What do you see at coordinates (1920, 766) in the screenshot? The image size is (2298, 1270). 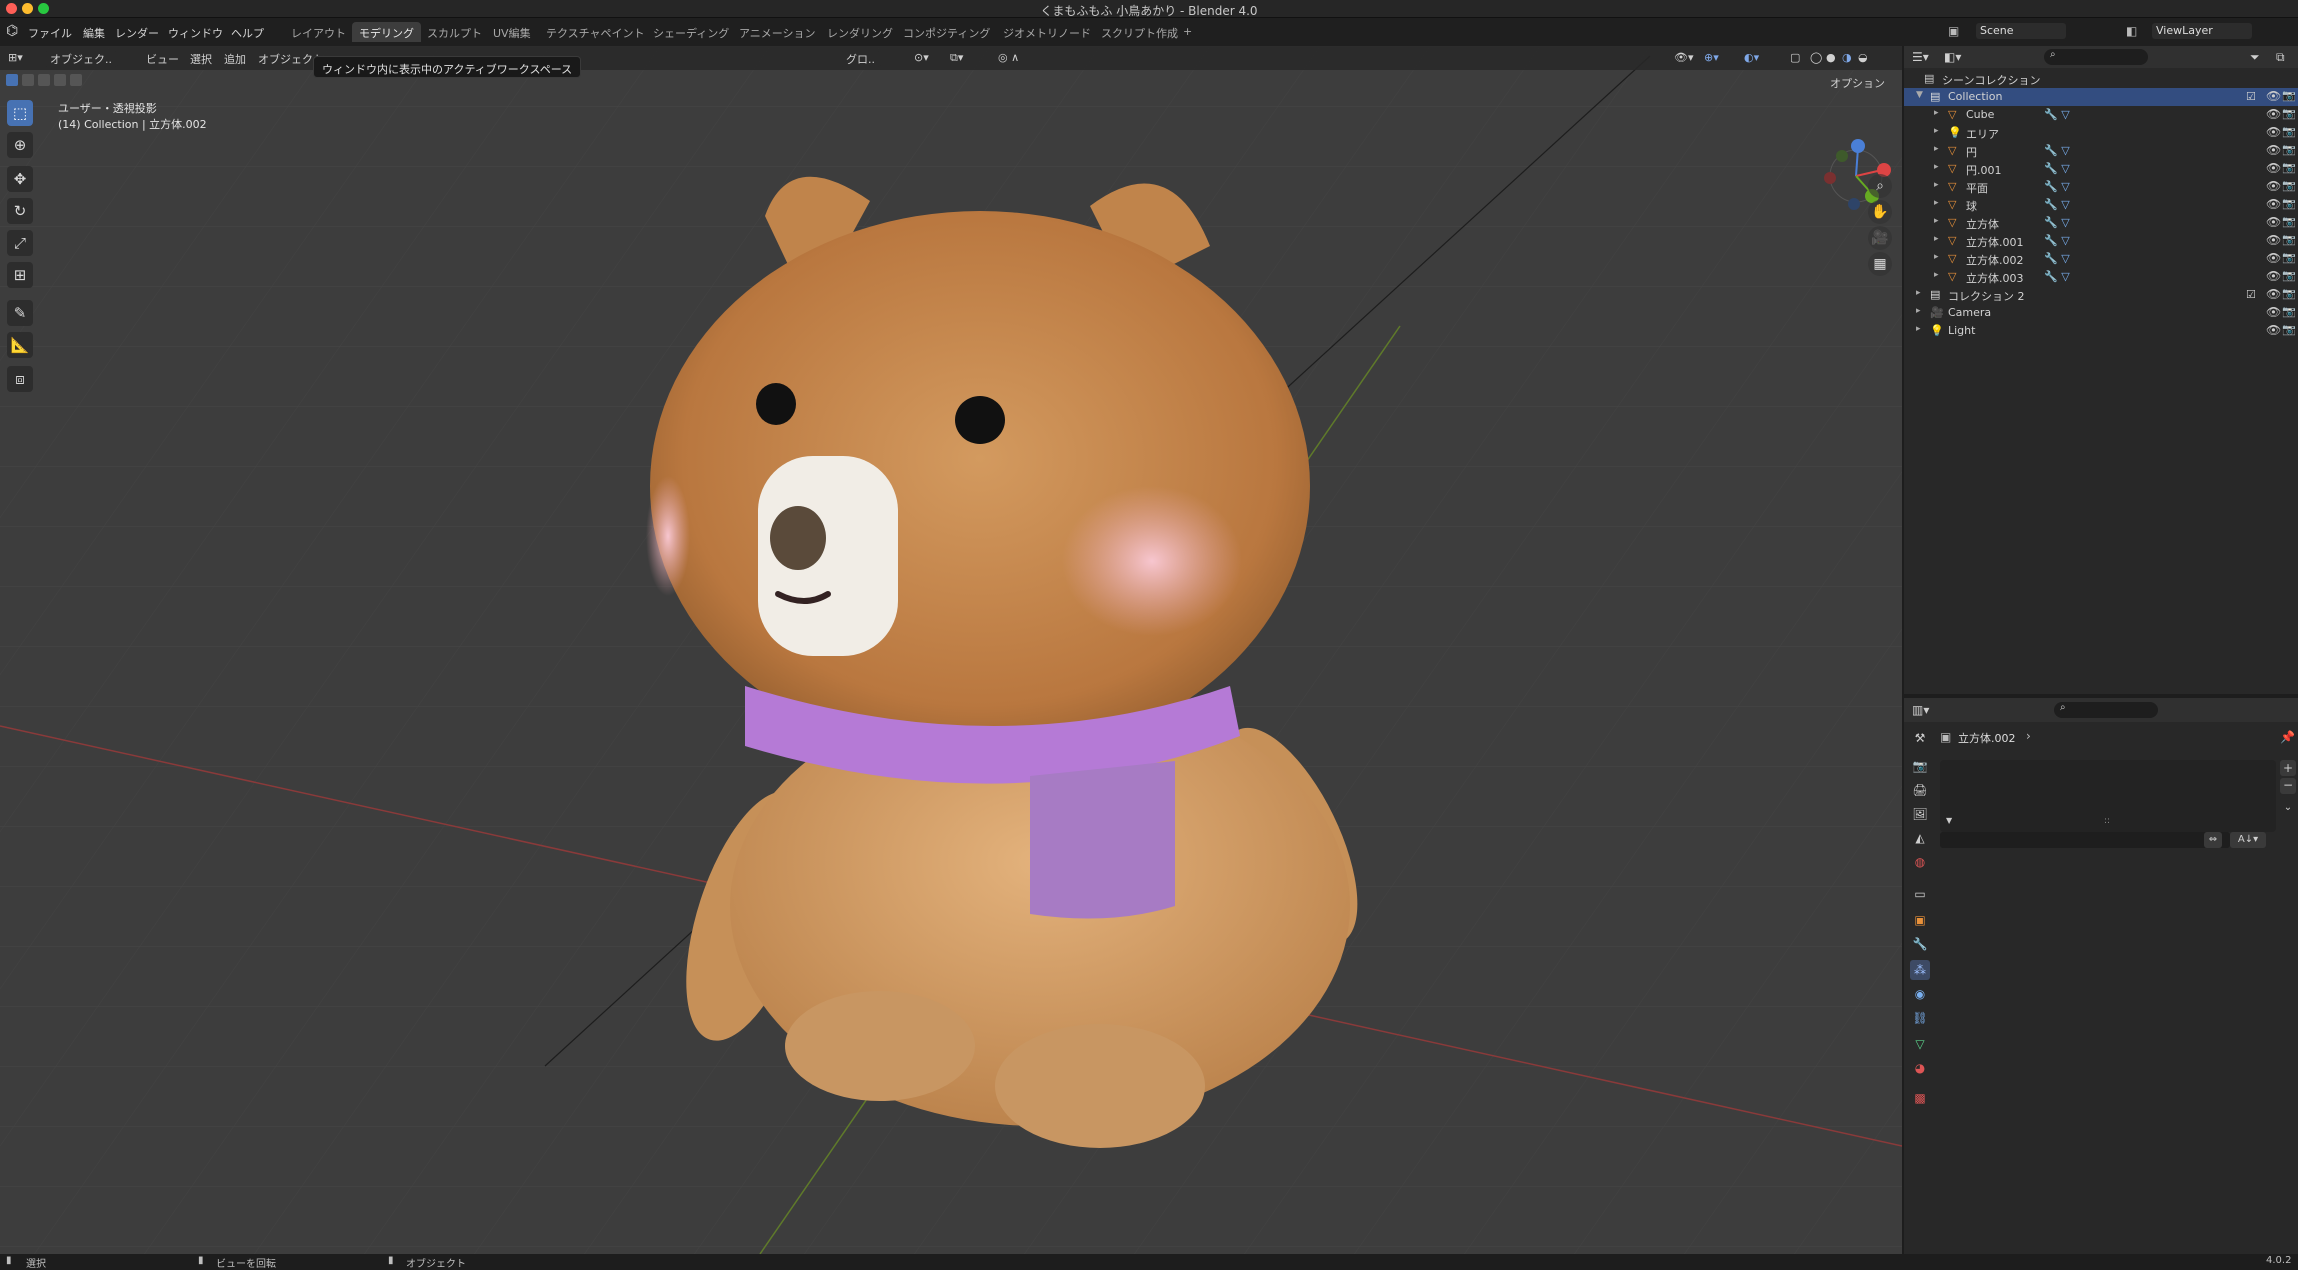 I see `render-tab-icon: 📷` at bounding box center [1920, 766].